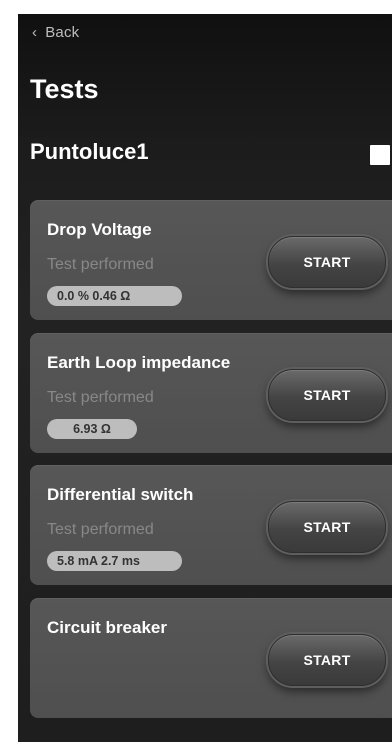  What do you see at coordinates (99, 229) in the screenshot?
I see `test-name: Drop Voltage` at bounding box center [99, 229].